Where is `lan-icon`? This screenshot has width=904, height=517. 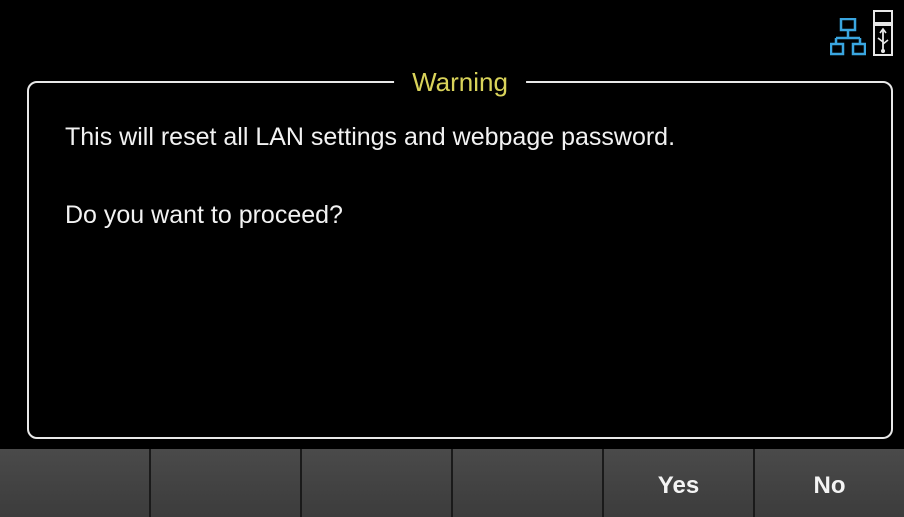
lan-icon is located at coordinates (848, 38).